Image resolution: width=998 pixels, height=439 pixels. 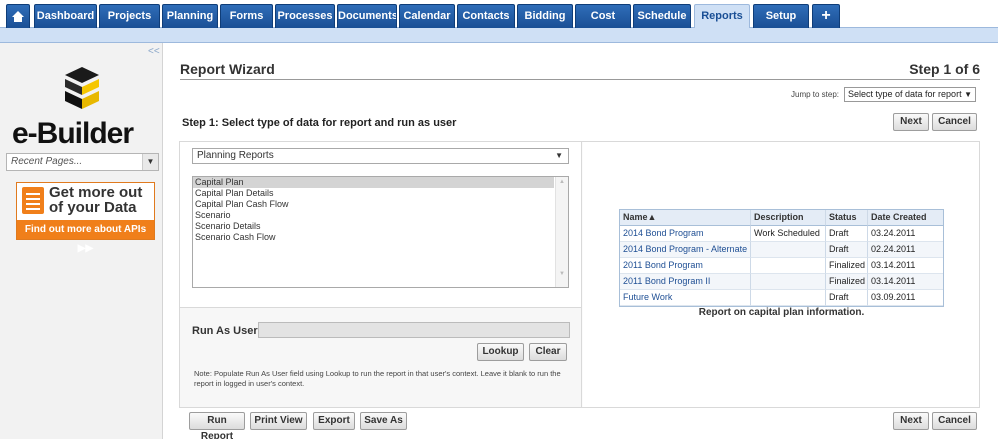 What do you see at coordinates (944, 69) in the screenshot?
I see `step-indicator: Step 1 of 6` at bounding box center [944, 69].